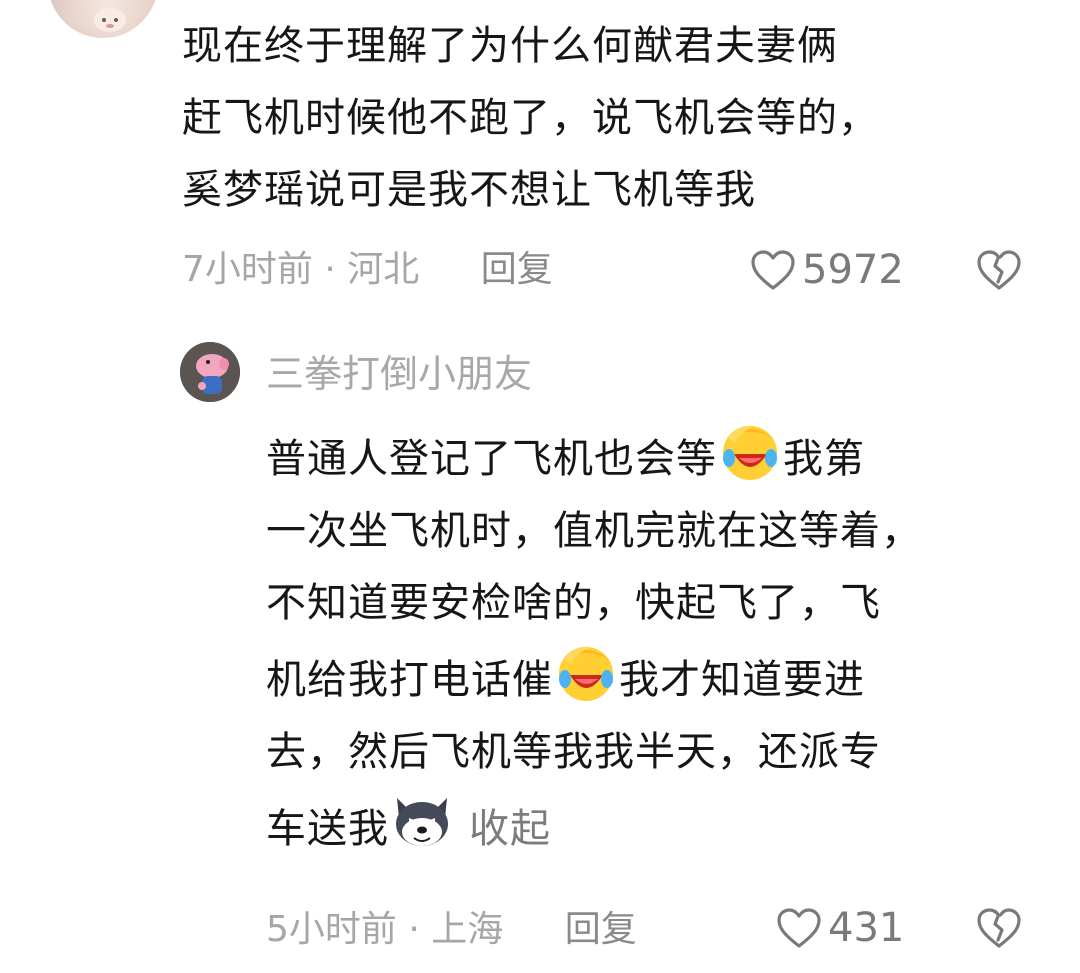 This screenshot has width=1080, height=973. Describe the element at coordinates (866, 928) in the screenshot. I see `like-count: 431` at that location.